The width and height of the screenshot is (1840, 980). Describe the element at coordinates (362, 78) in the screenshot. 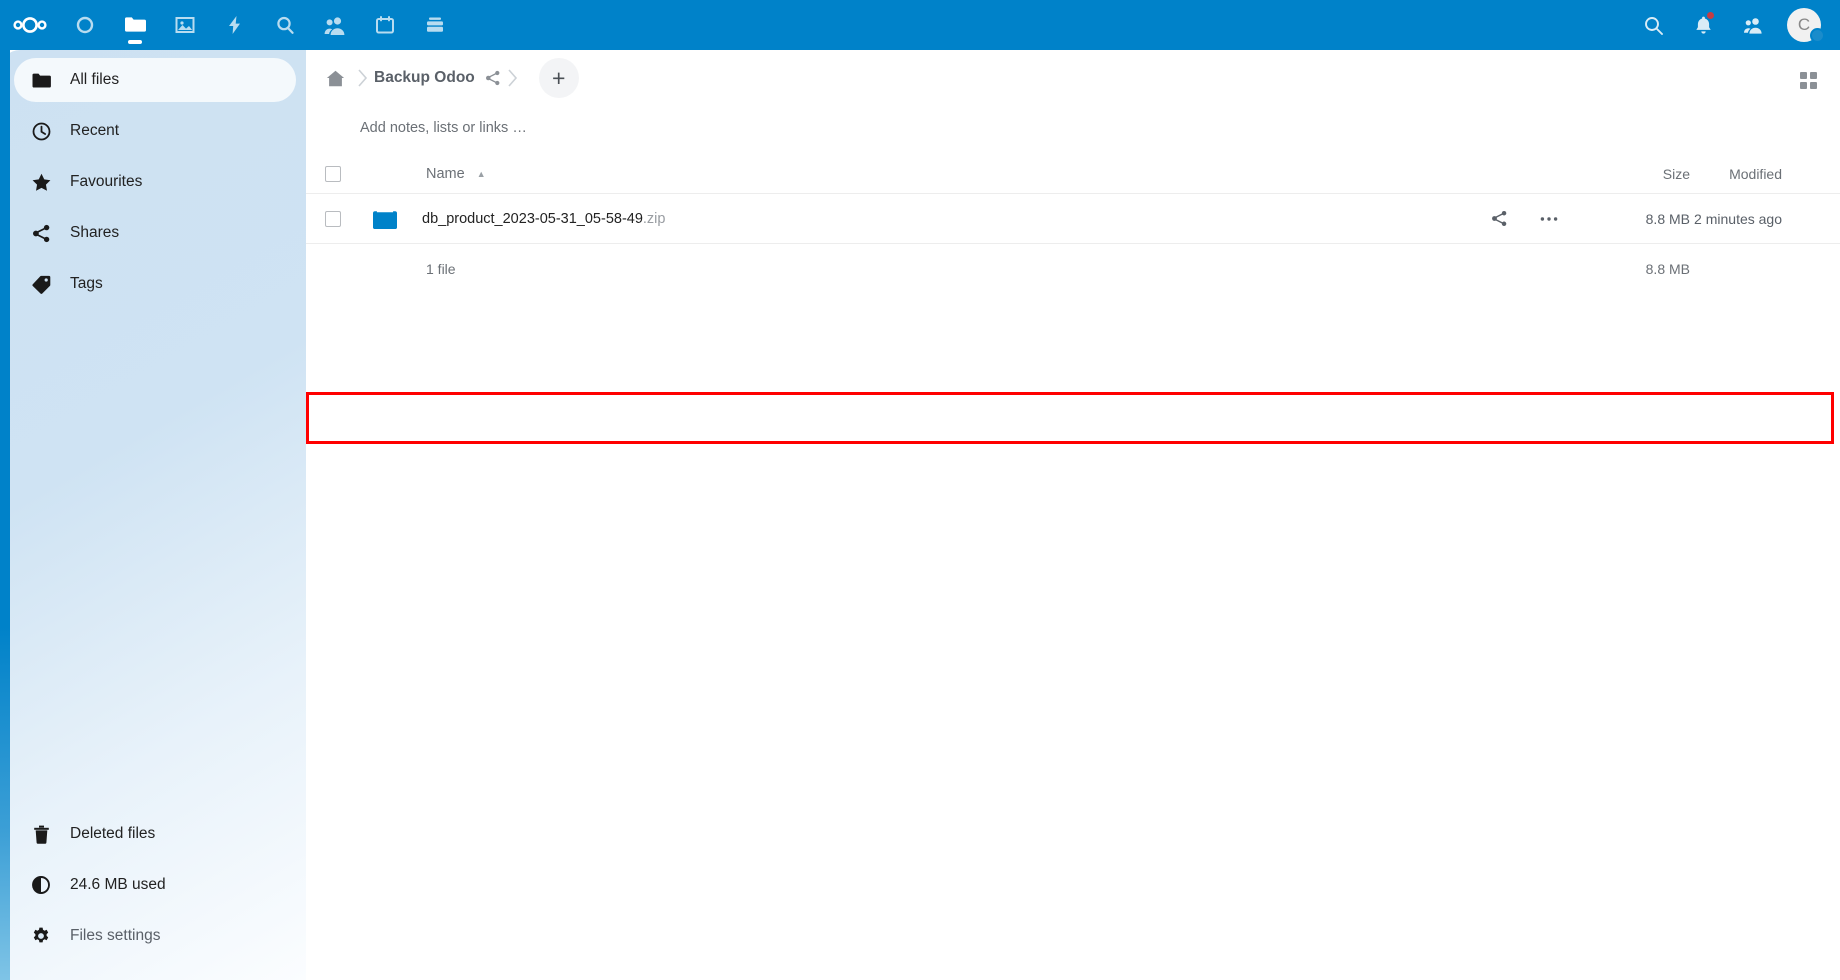

I see `breadcrumb-separator` at that location.